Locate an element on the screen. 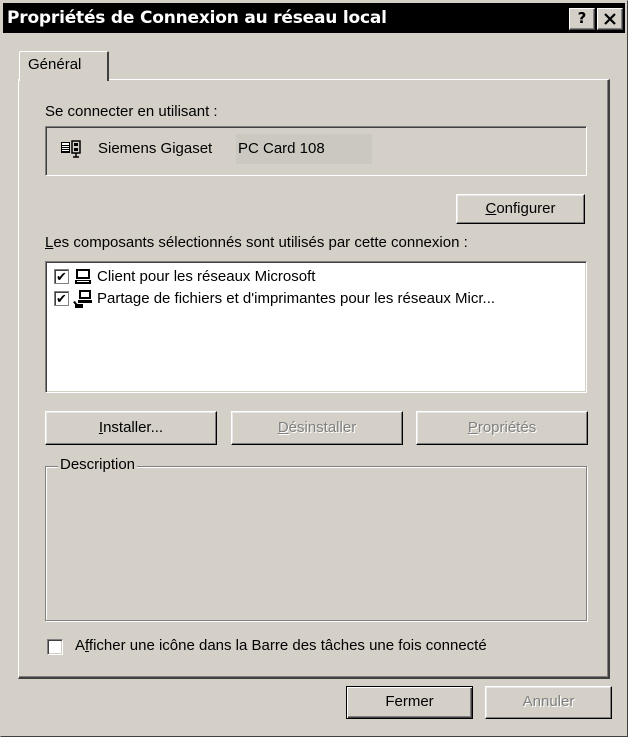 The image size is (628, 737). configure-mnemonic: C is located at coordinates (491, 208).